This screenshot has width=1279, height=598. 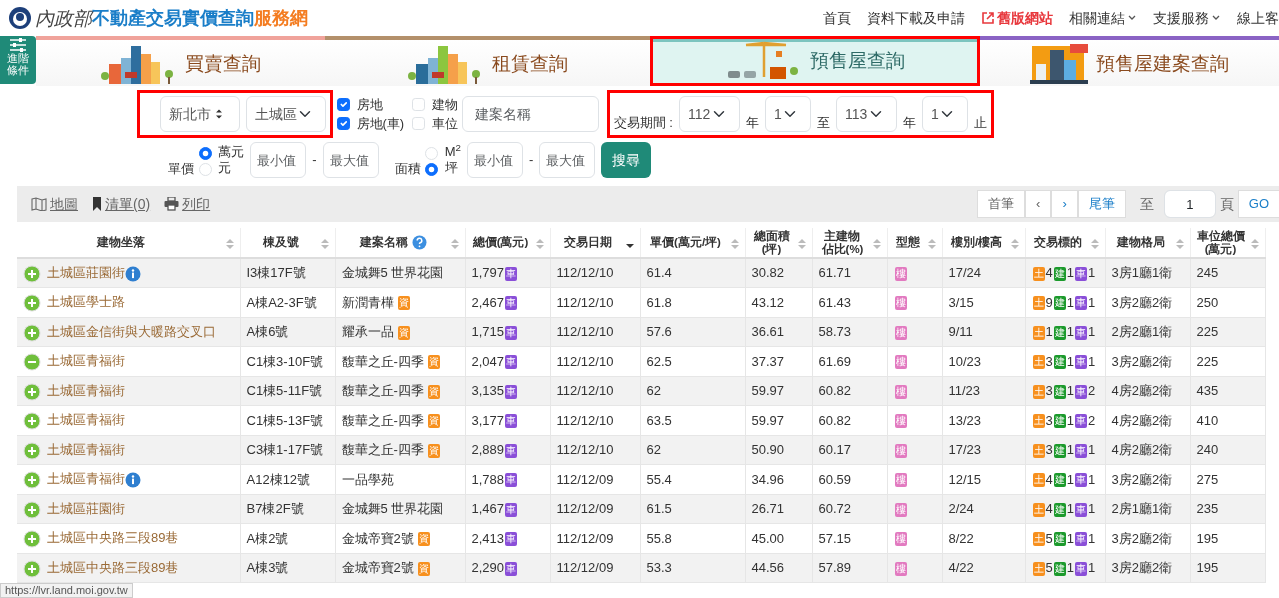 What do you see at coordinates (1220, 249) in the screenshot?
I see `column-header: (萬元)` at bounding box center [1220, 249].